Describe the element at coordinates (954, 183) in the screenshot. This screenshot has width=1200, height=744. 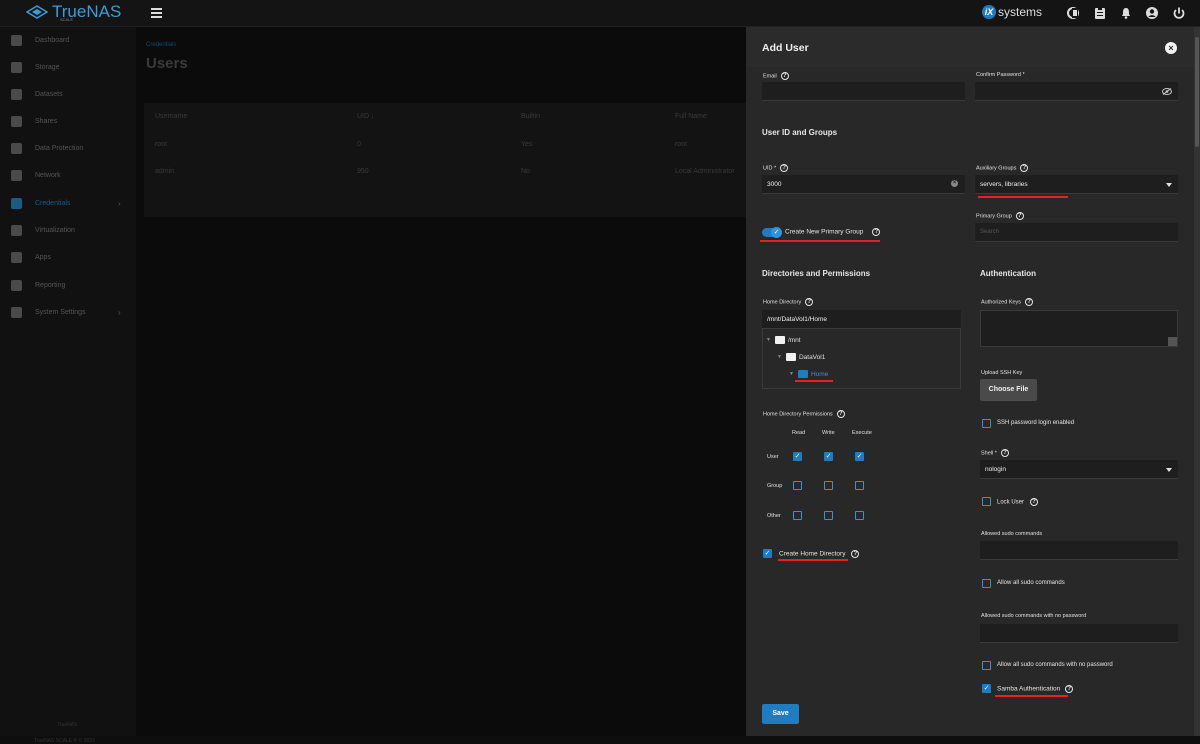
I see `clear-icon: ×` at that location.